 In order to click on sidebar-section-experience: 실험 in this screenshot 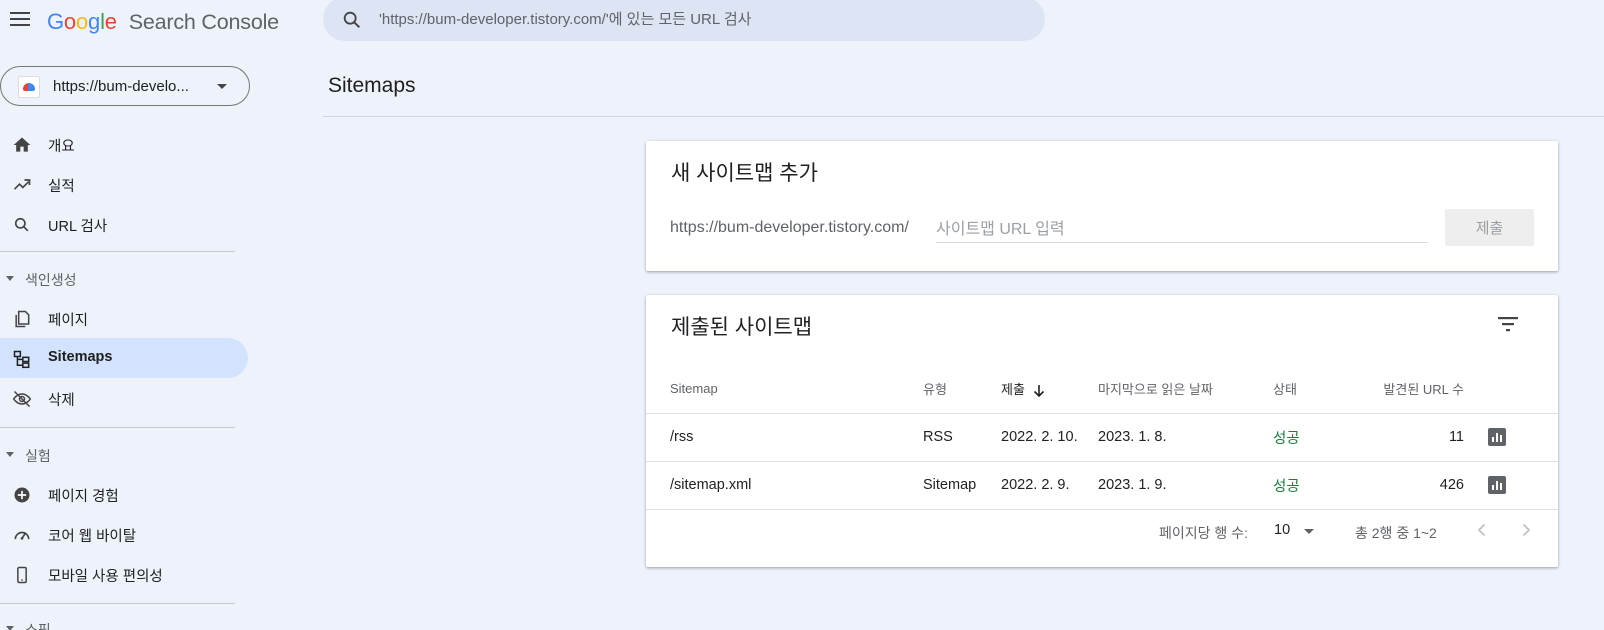, I will do `click(100, 455)`.